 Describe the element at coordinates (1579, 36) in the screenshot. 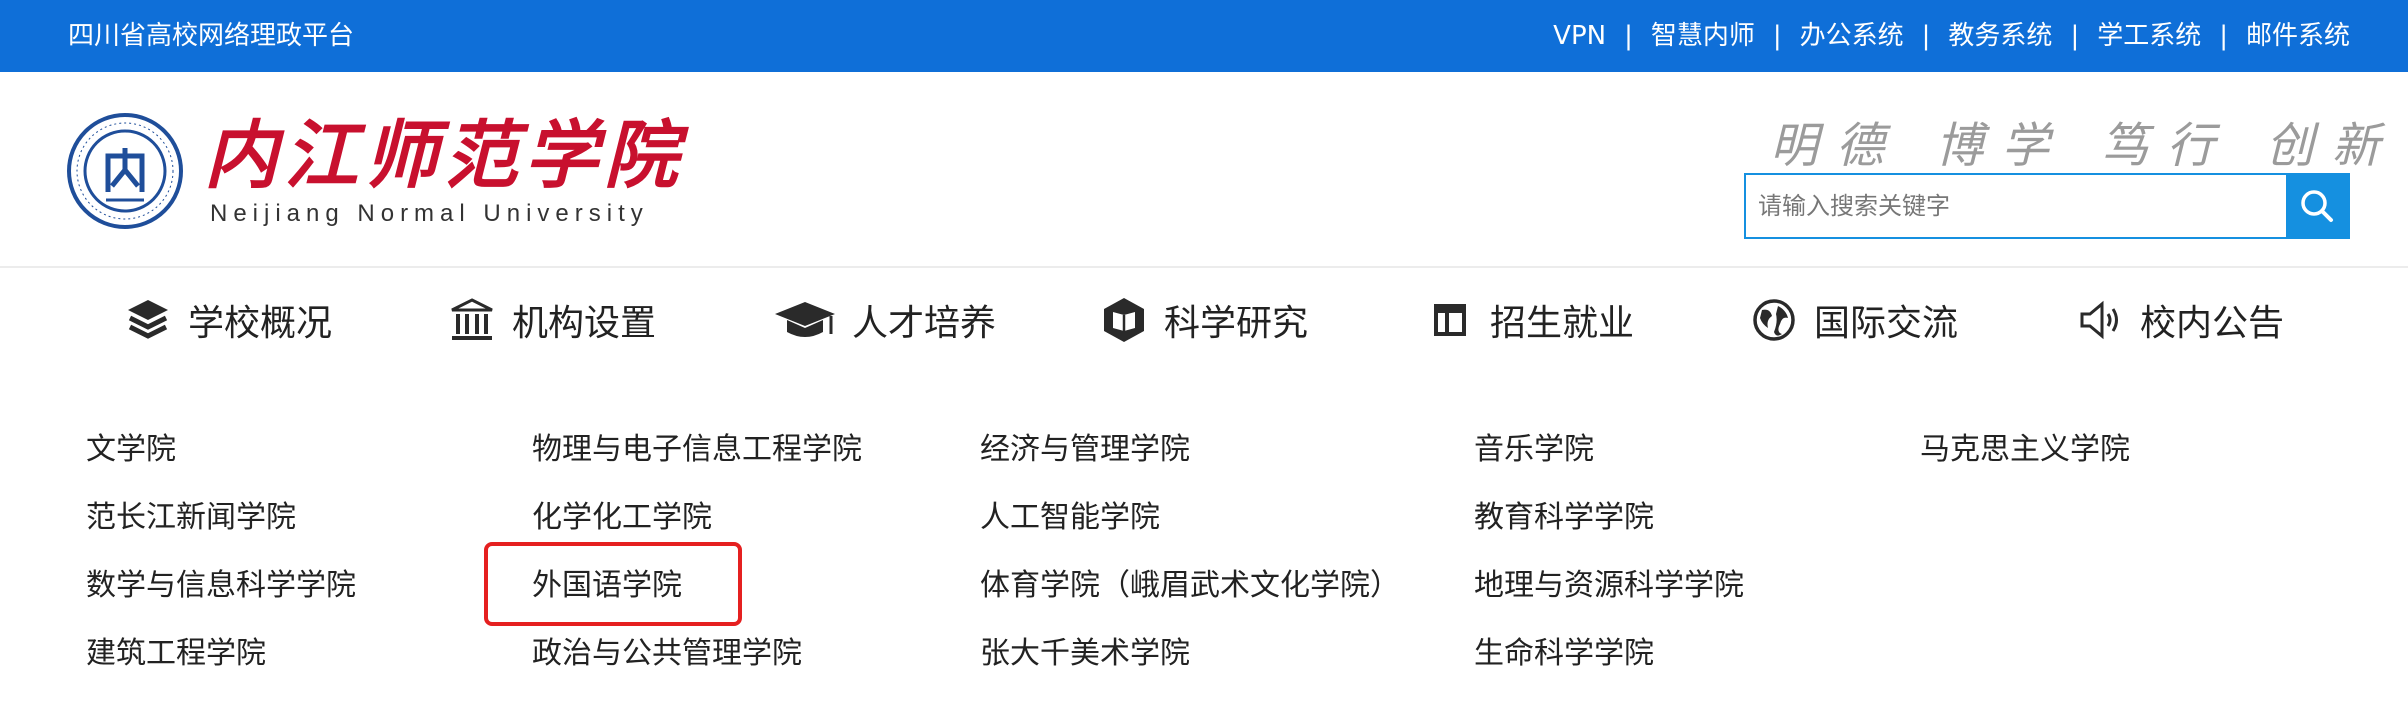

I see `vpn-link: VPN` at that location.